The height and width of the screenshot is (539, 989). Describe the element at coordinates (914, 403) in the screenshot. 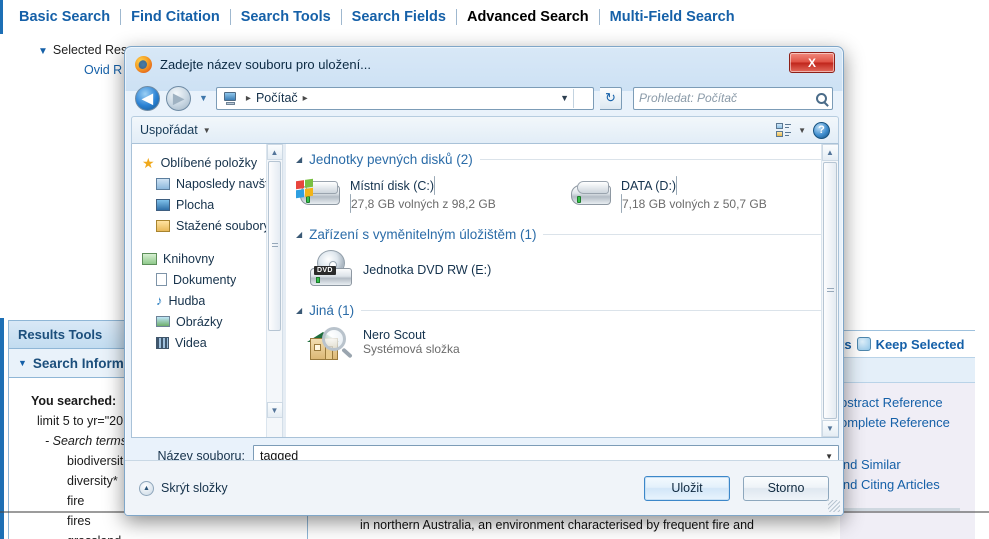

I see `abstract-reference-link: bstract Reference` at that location.